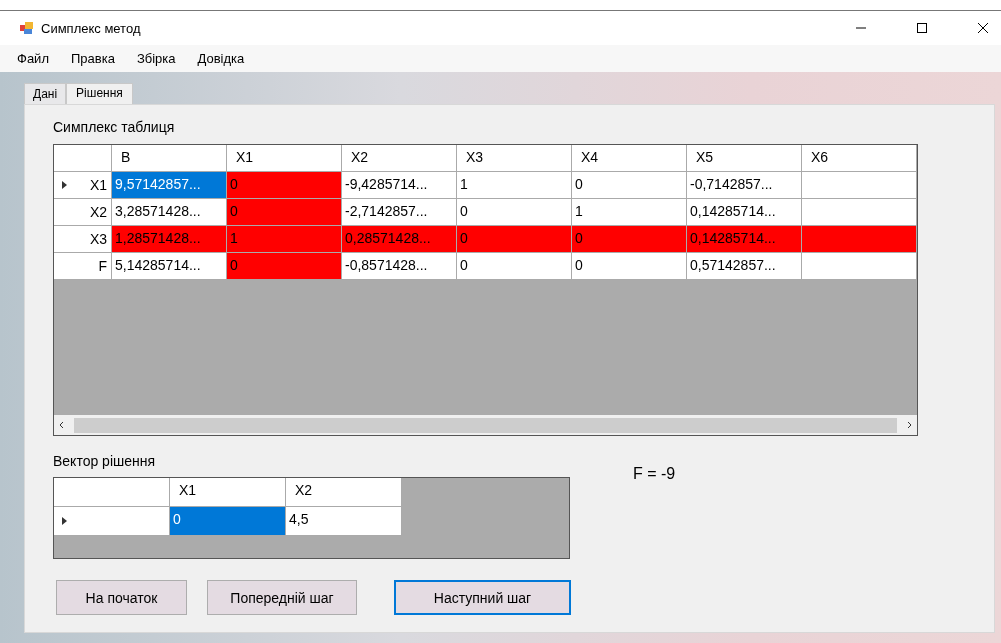  Describe the element at coordinates (98, 239) in the screenshot. I see `row-header-label: X3` at that location.